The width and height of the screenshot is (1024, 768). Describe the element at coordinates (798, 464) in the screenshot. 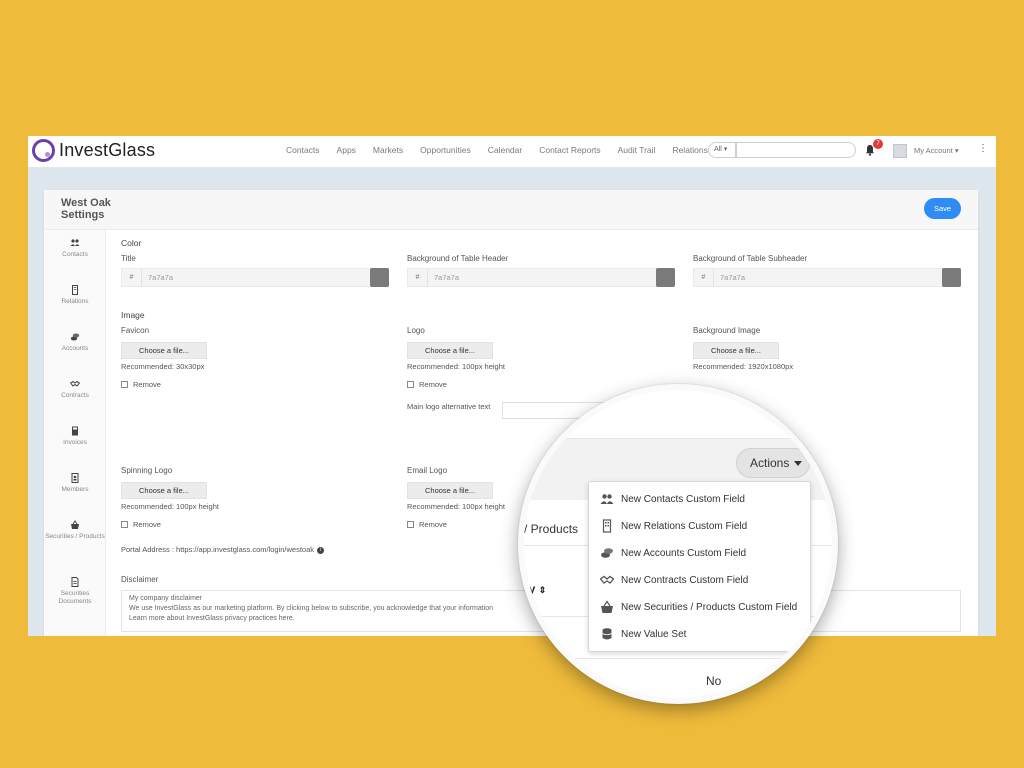

I see `caret-down-icon` at that location.